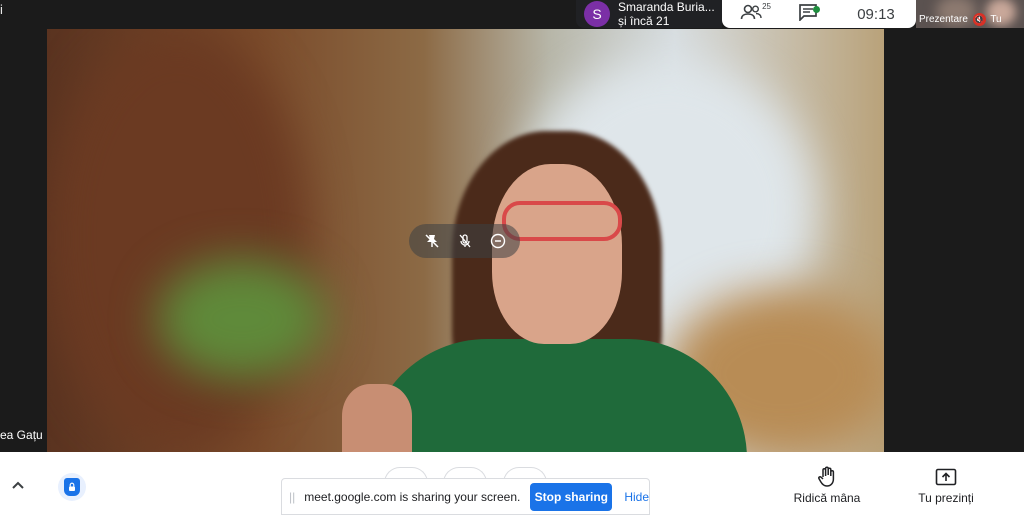 The width and height of the screenshot is (1024, 515). I want to click on person-arm, so click(377, 418).